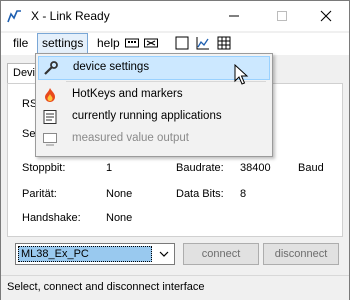  I want to click on app-logo-icon, so click(14, 16).